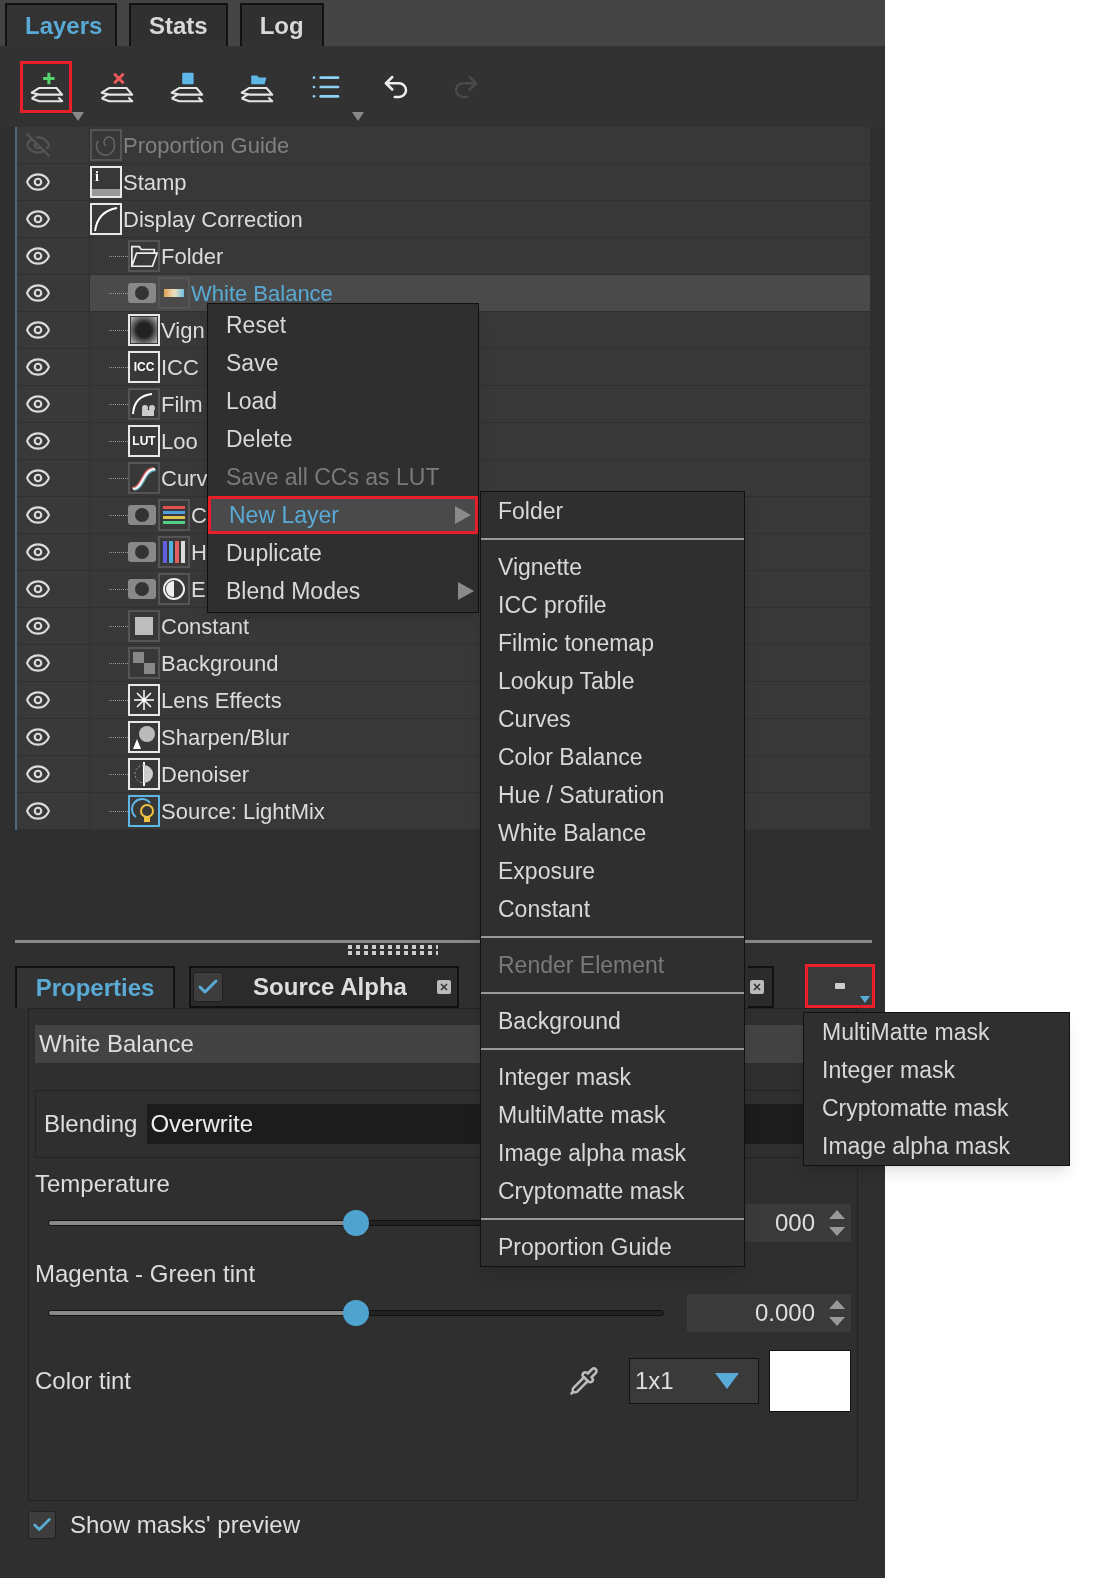 This screenshot has width=1094, height=1578. I want to click on layer-name: Folder, so click(192, 256).